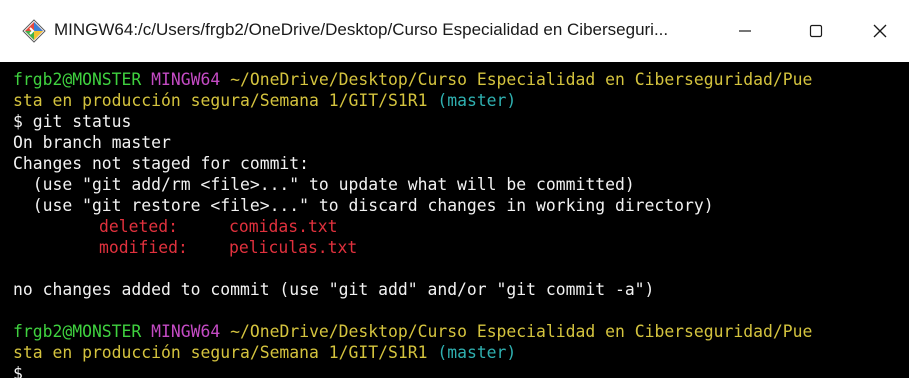 The height and width of the screenshot is (378, 909). I want to click on git-bash-app-icon, so click(34, 31).